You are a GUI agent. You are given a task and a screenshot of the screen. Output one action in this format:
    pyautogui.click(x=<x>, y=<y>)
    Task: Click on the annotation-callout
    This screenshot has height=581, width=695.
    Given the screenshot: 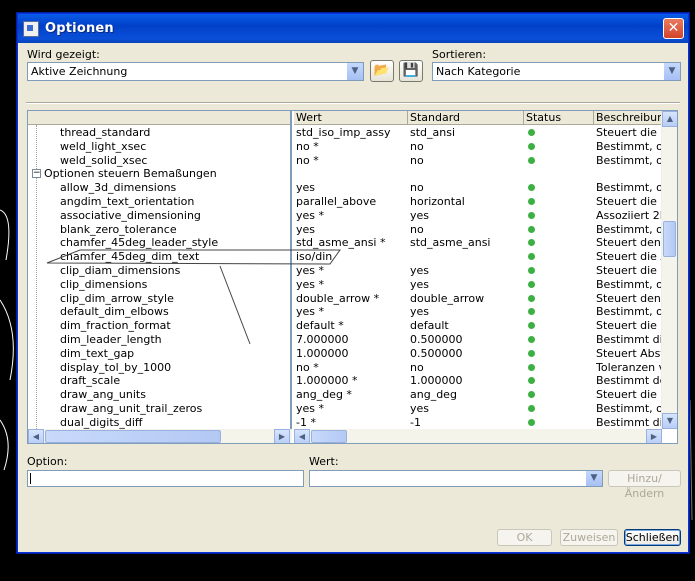 What is the action you would take?
    pyautogui.click(x=193, y=297)
    